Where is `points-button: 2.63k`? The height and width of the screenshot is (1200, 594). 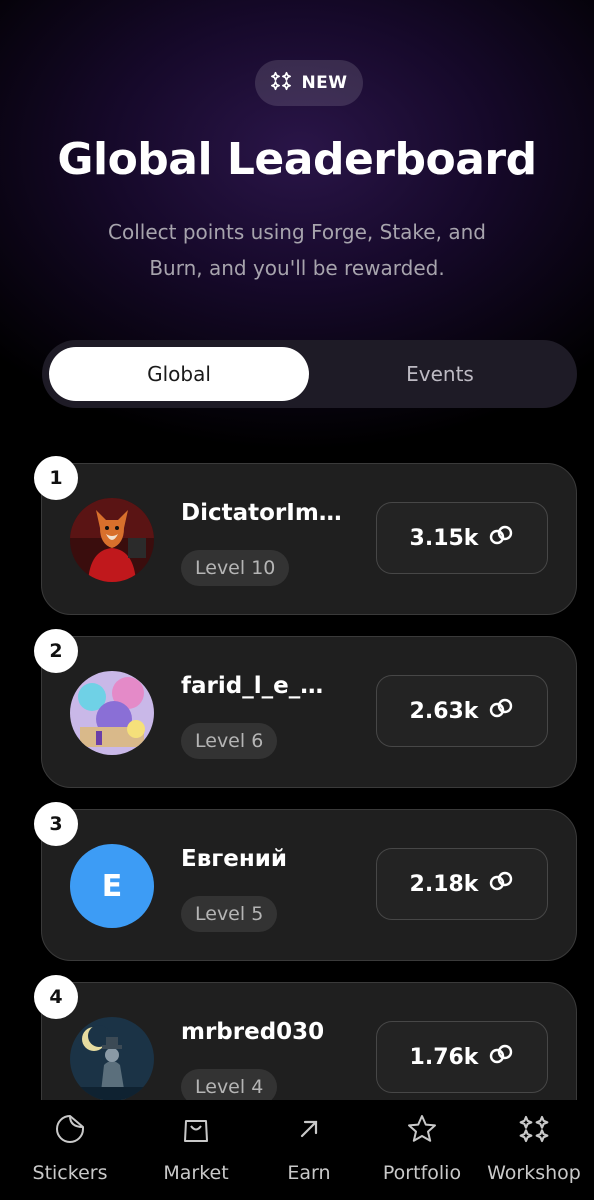
points-button: 2.63k is located at coordinates (462, 711).